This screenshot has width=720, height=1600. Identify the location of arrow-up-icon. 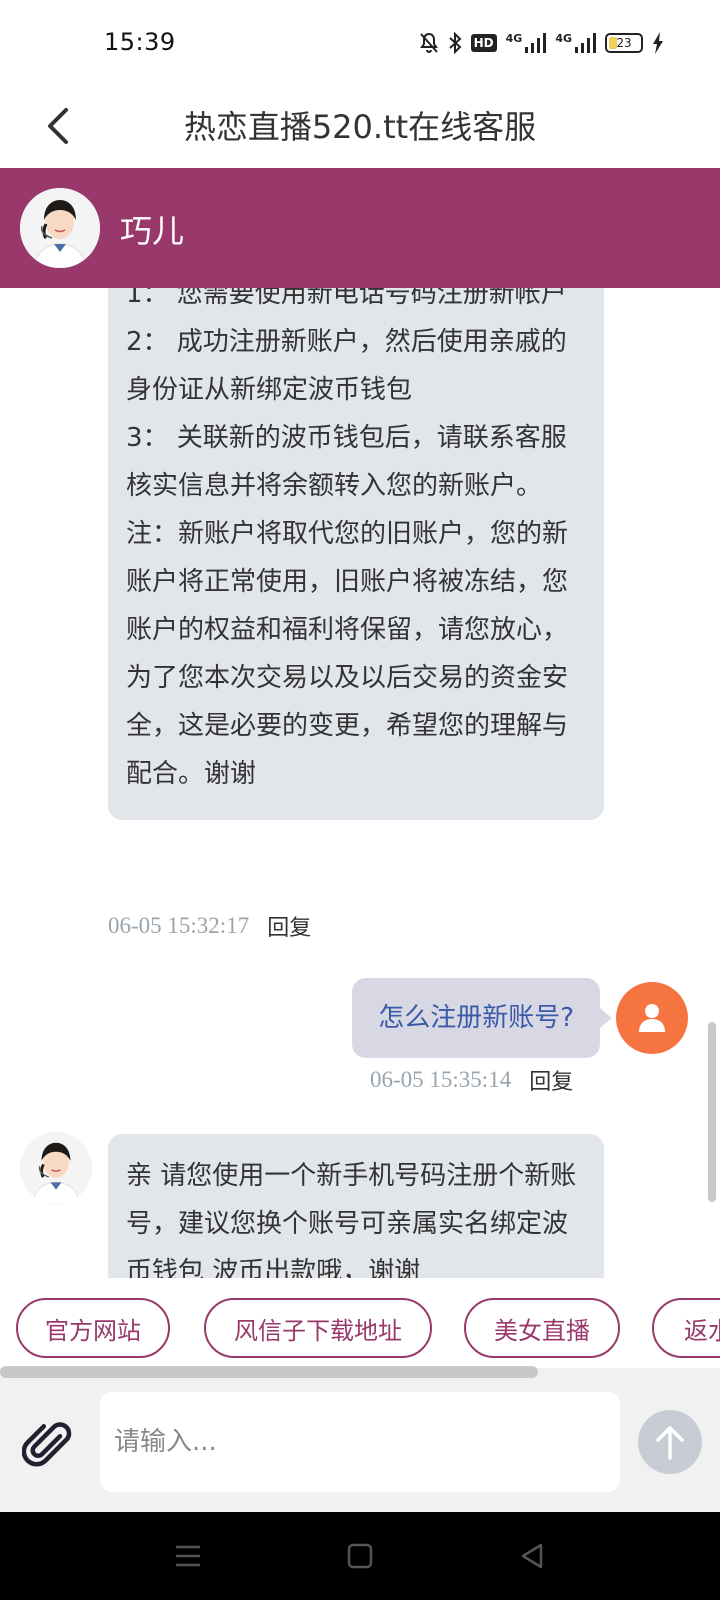
(670, 1443).